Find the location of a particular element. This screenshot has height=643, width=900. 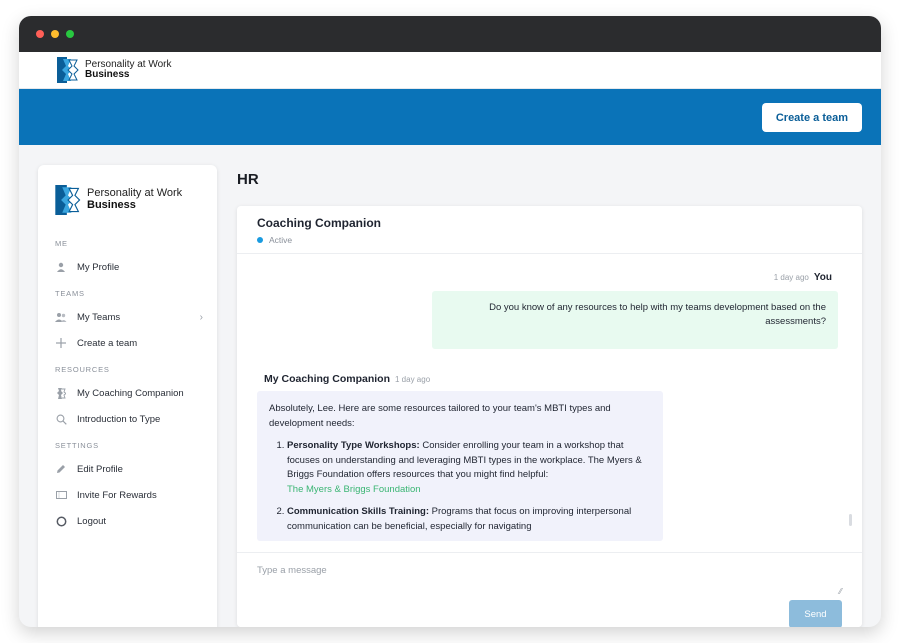

header-banner: Create a team is located at coordinates (450, 117).